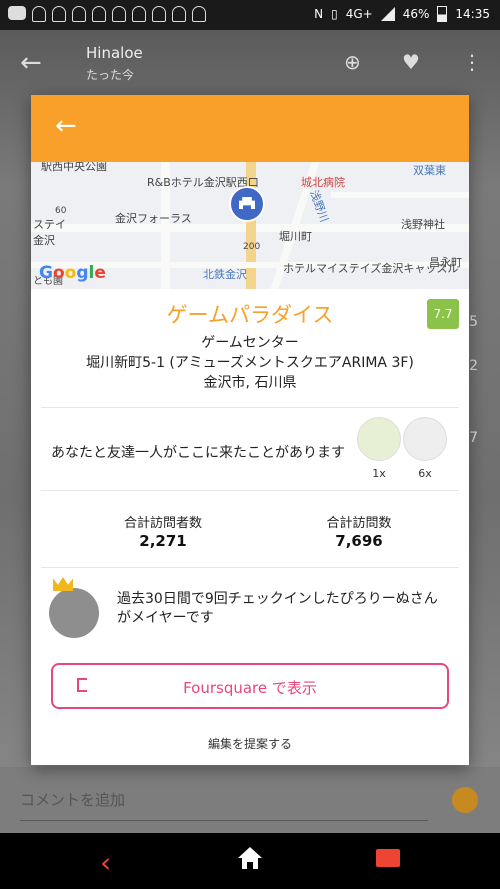 Image resolution: width=500 pixels, height=889 pixels. Describe the element at coordinates (465, 800) in the screenshot. I see `emoji-icon` at that location.